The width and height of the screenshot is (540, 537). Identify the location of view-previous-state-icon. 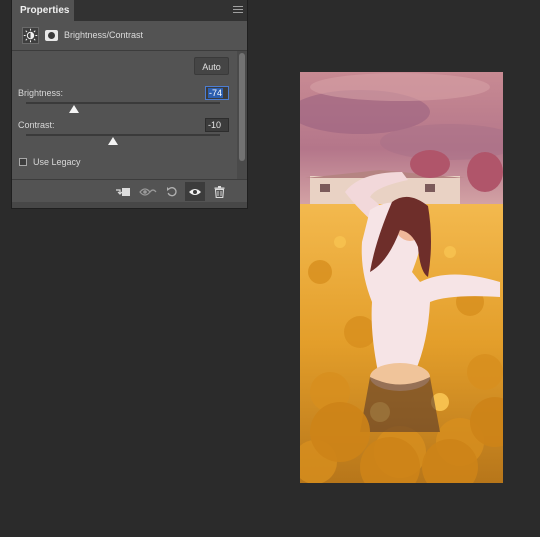
(148, 191).